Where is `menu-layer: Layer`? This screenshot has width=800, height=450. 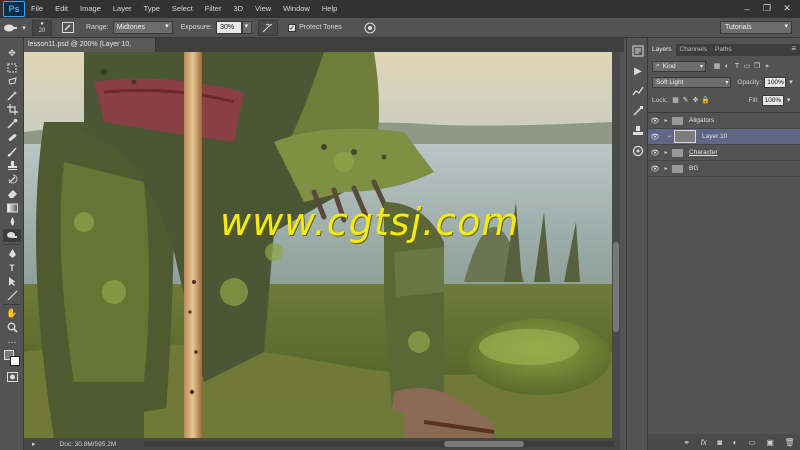 menu-layer: Layer is located at coordinates (122, 9).